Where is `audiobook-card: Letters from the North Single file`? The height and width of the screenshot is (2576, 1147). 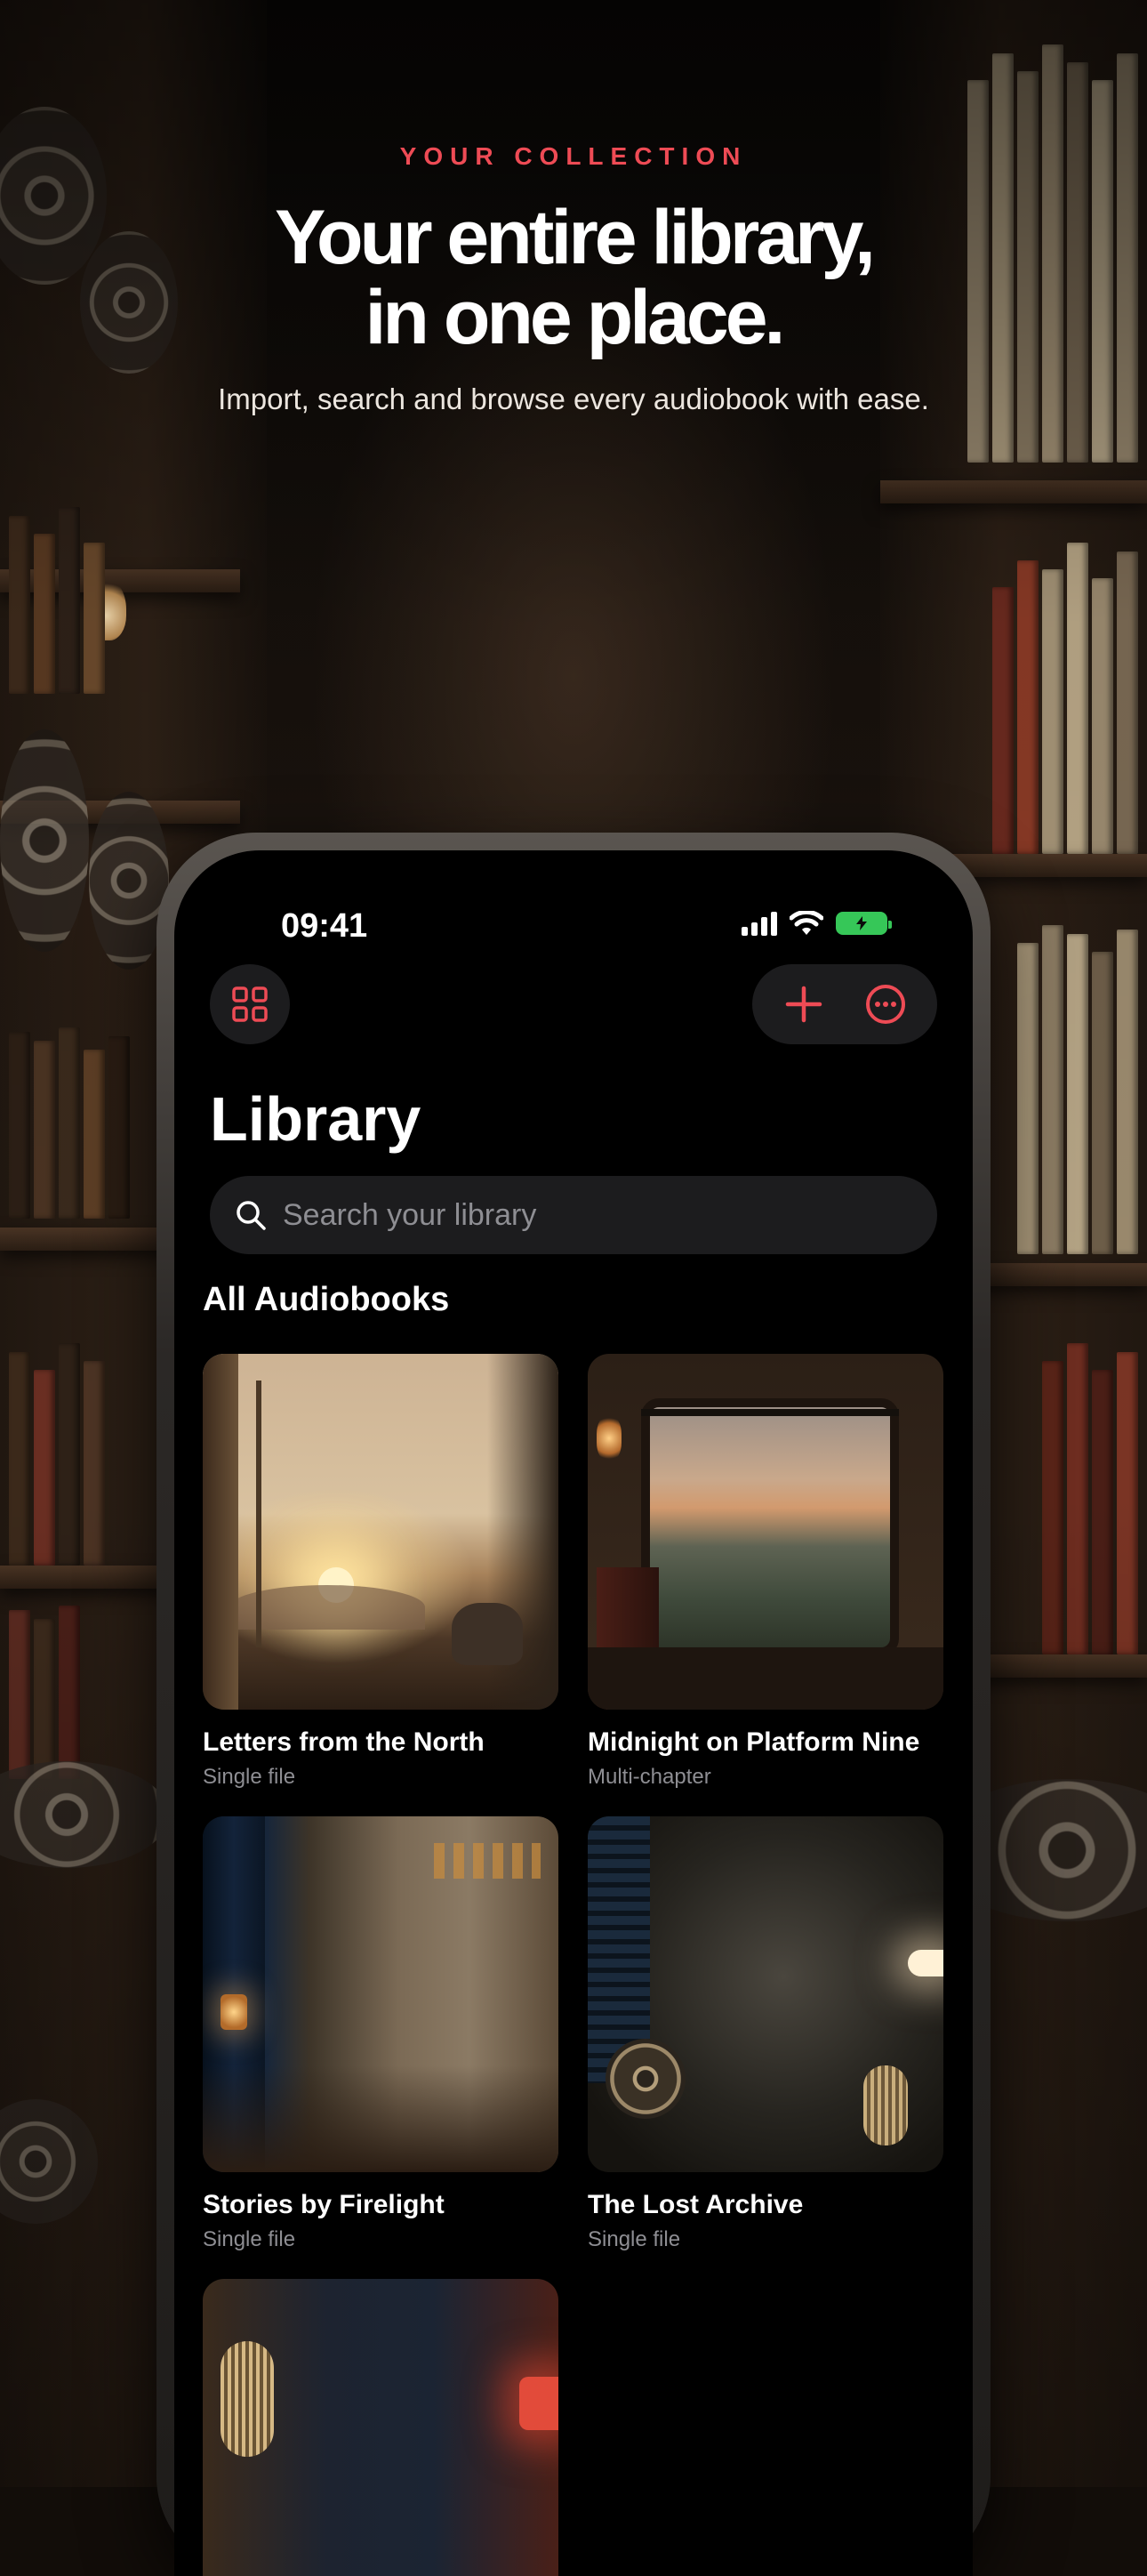
audiobook-card: Letters from the North Single file is located at coordinates (380, 1572).